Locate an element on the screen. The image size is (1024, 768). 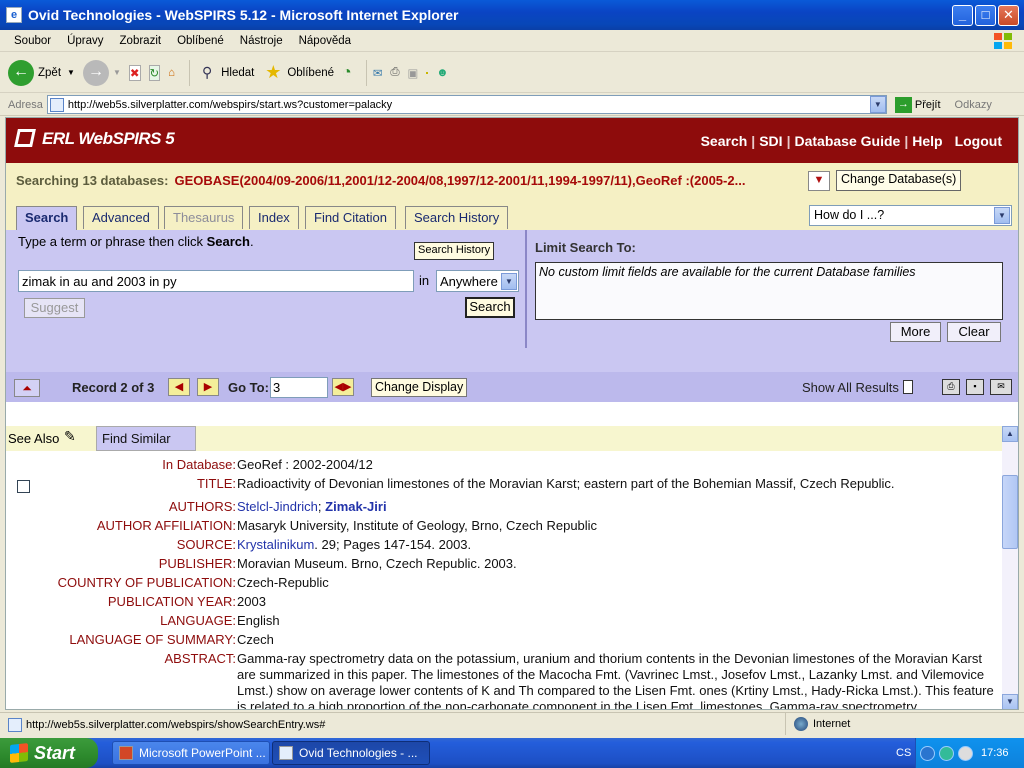
author-link: Stelcl-Jindrich is located at coordinates (277, 506).